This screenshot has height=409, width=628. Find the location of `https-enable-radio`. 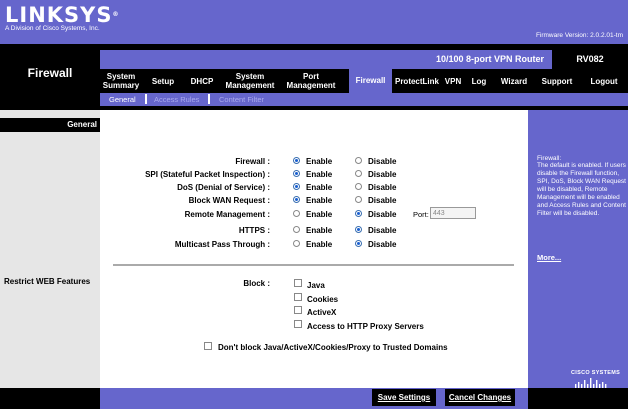

https-enable-radio is located at coordinates (296, 229).